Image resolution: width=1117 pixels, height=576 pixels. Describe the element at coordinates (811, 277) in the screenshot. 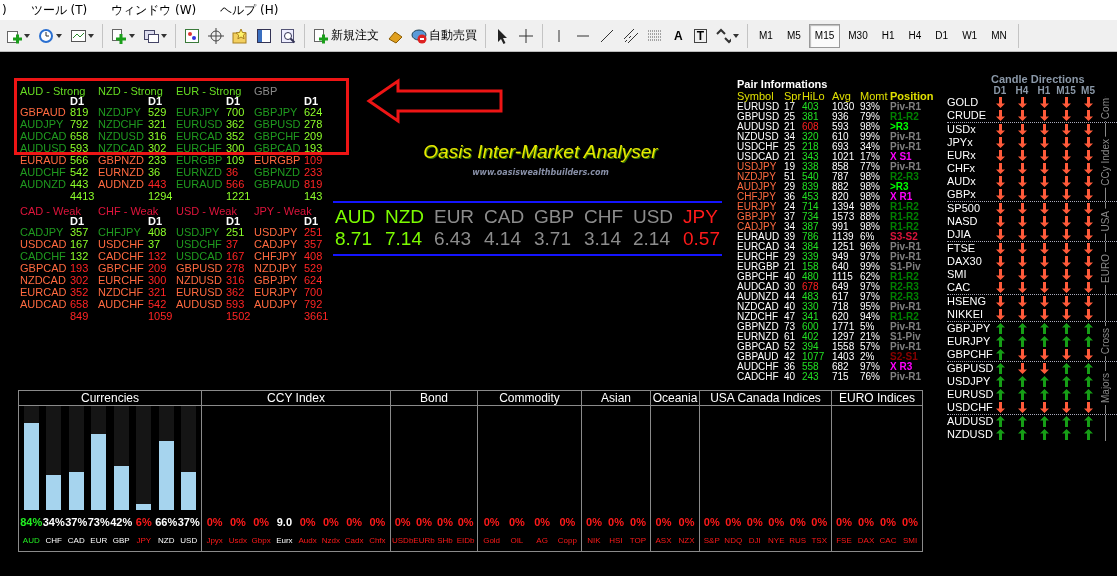

I see `hilo-cell-text: 480` at that location.